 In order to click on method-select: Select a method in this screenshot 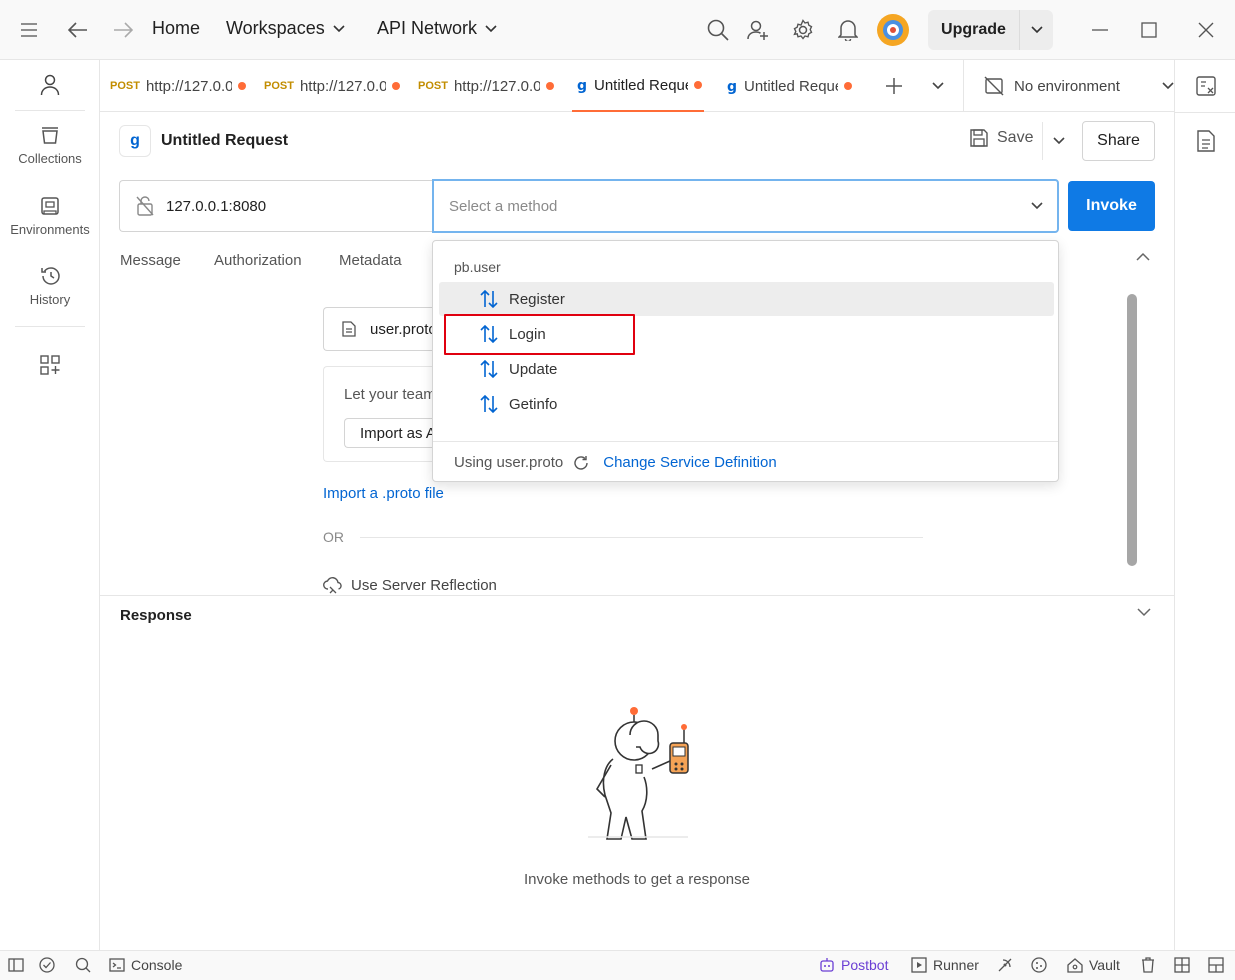, I will do `click(745, 206)`.